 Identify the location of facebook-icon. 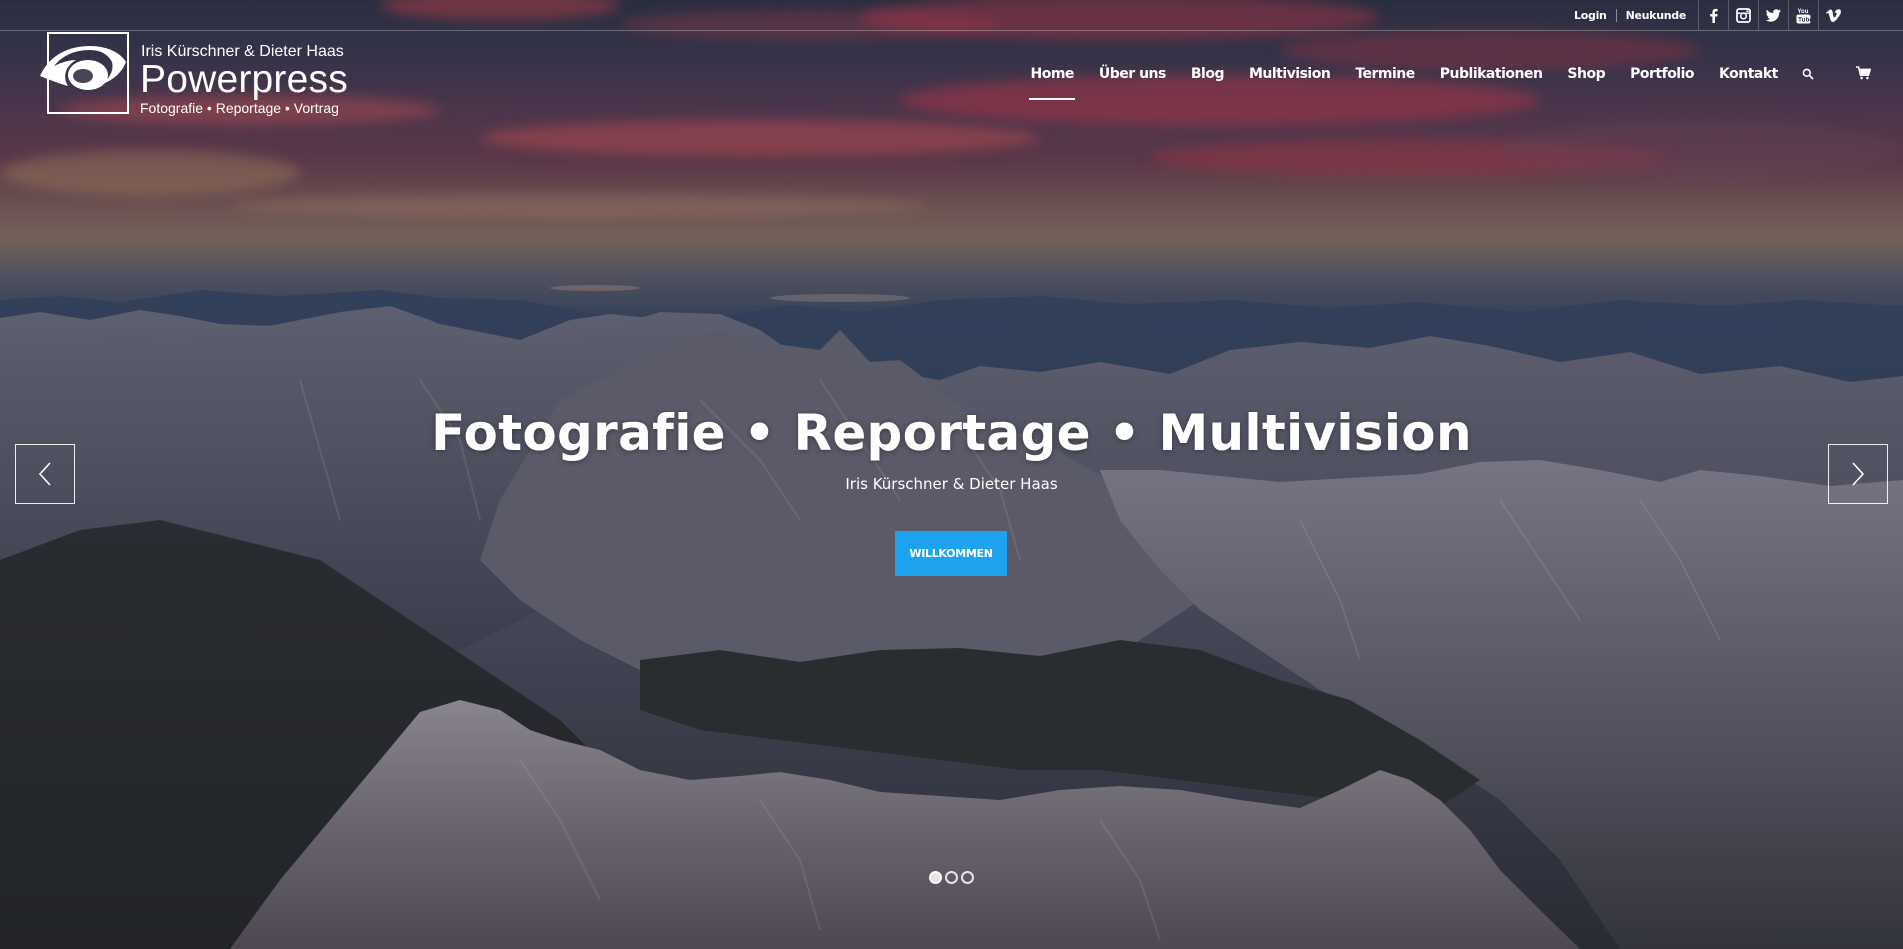
(1713, 15).